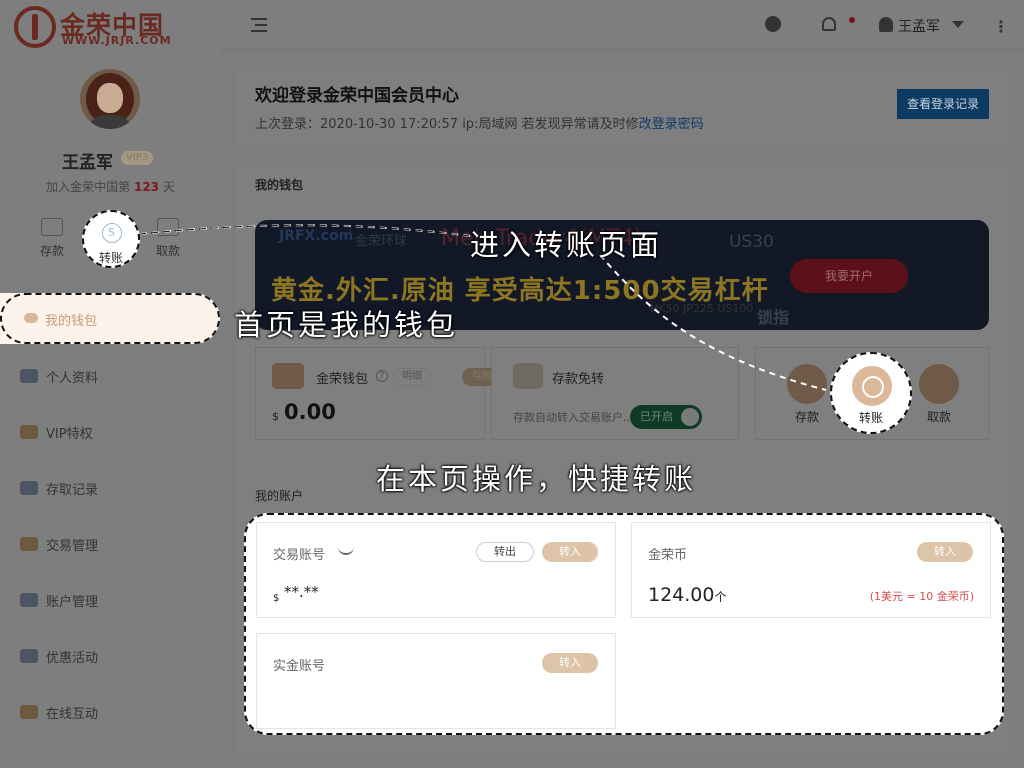  What do you see at coordinates (137, 158) in the screenshot?
I see `vip-badge: VIP3` at bounding box center [137, 158].